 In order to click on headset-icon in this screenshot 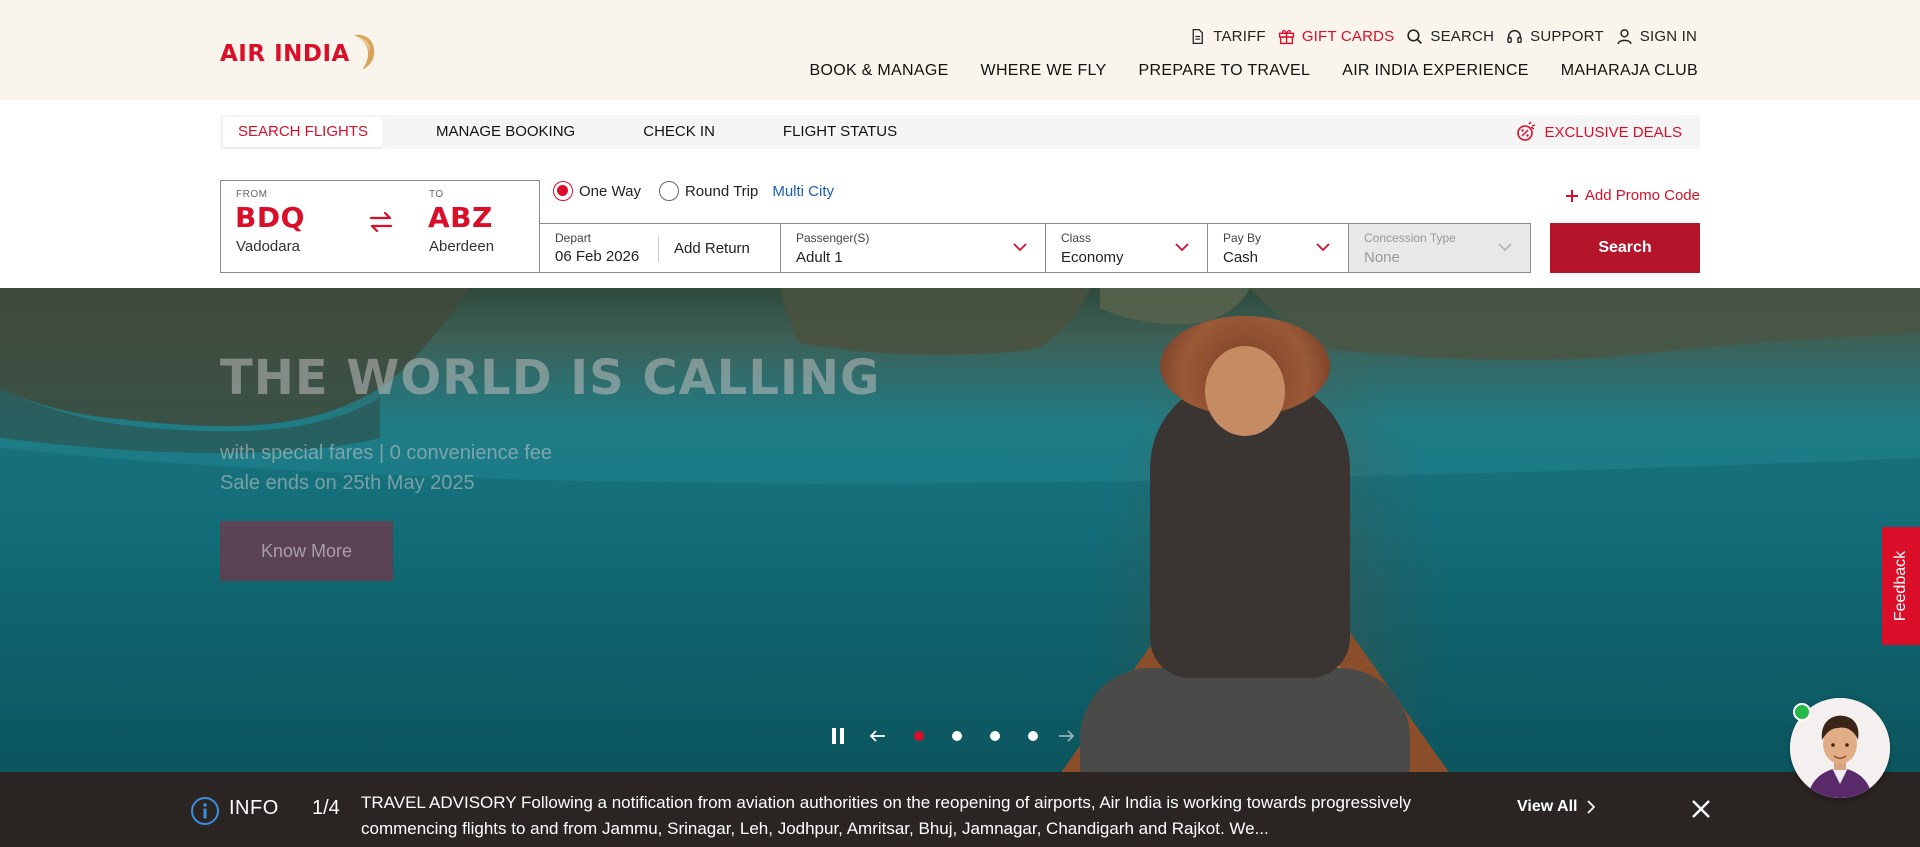, I will do `click(1514, 36)`.